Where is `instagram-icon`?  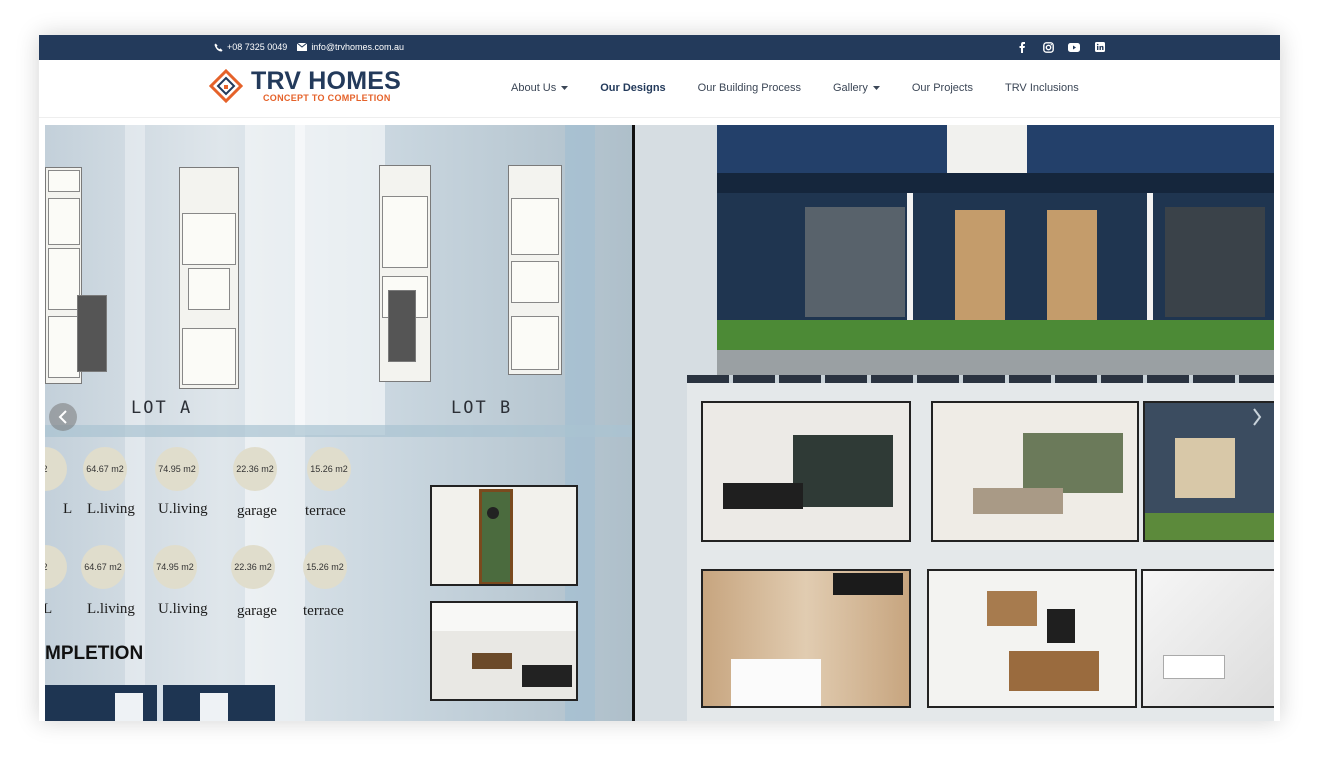
instagram-icon is located at coordinates (1048, 47).